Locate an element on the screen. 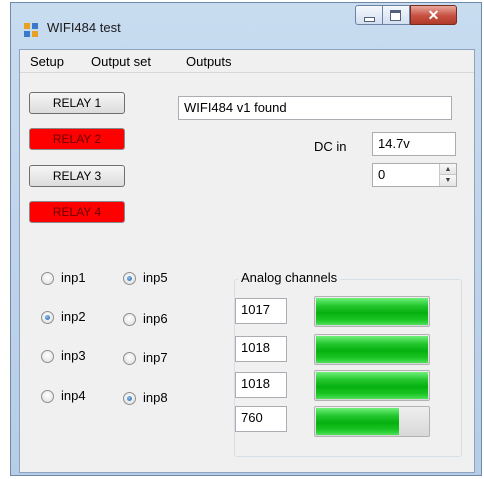 This screenshot has width=484, height=479. analog-ch1-bar is located at coordinates (372, 311).